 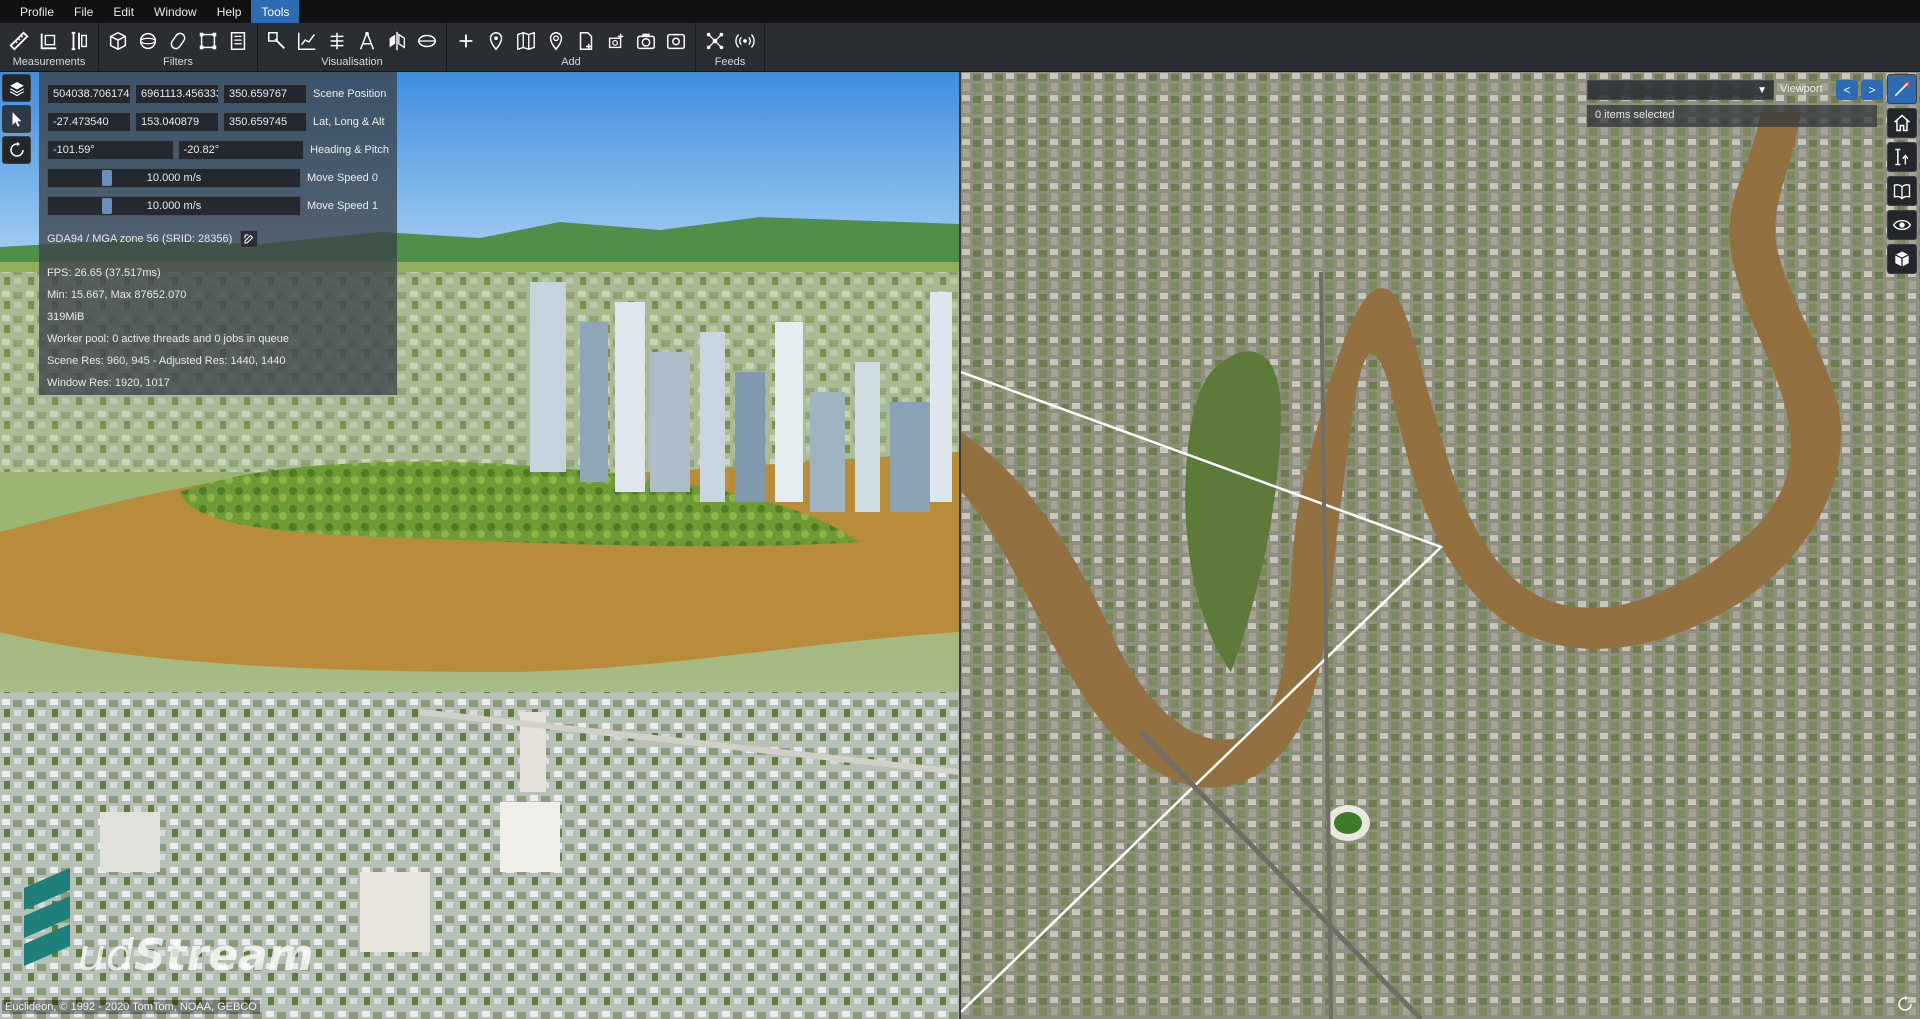 What do you see at coordinates (337, 41) in the screenshot?
I see `height-lines-icon` at bounding box center [337, 41].